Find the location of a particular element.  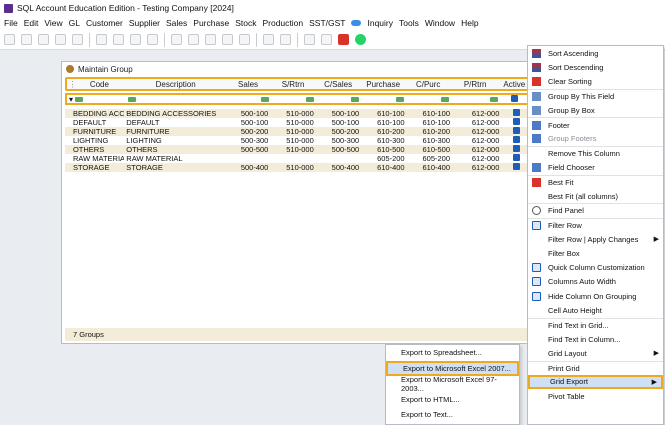

filter-c-sales is located at coordinates (338, 99).